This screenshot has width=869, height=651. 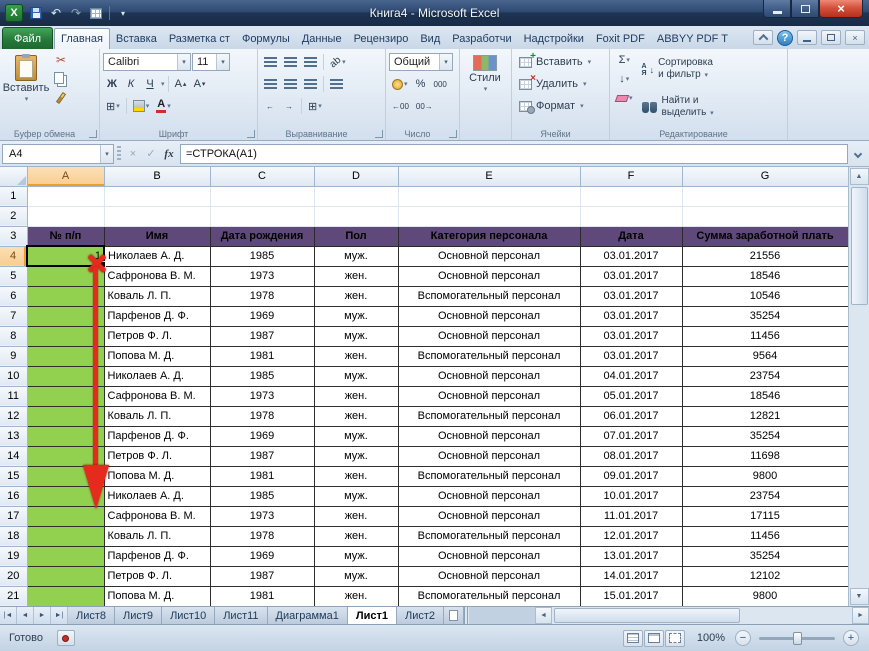 What do you see at coordinates (624, 98) in the screenshot?
I see `clear-button: ▾` at bounding box center [624, 98].